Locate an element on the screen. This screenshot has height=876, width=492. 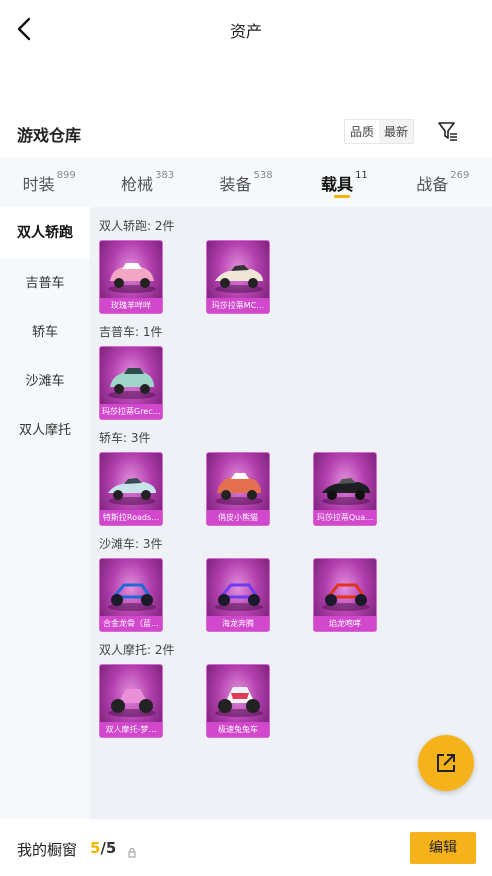
item-card: 俏皮小熊猫 is located at coordinates (238, 489).